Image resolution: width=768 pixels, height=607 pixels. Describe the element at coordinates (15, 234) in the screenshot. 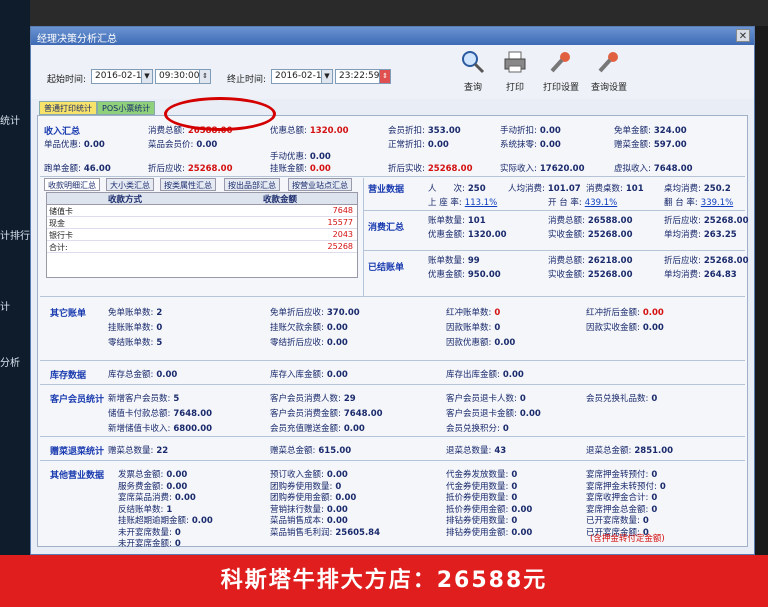

I see `bg-side-label: 计排行` at that location.